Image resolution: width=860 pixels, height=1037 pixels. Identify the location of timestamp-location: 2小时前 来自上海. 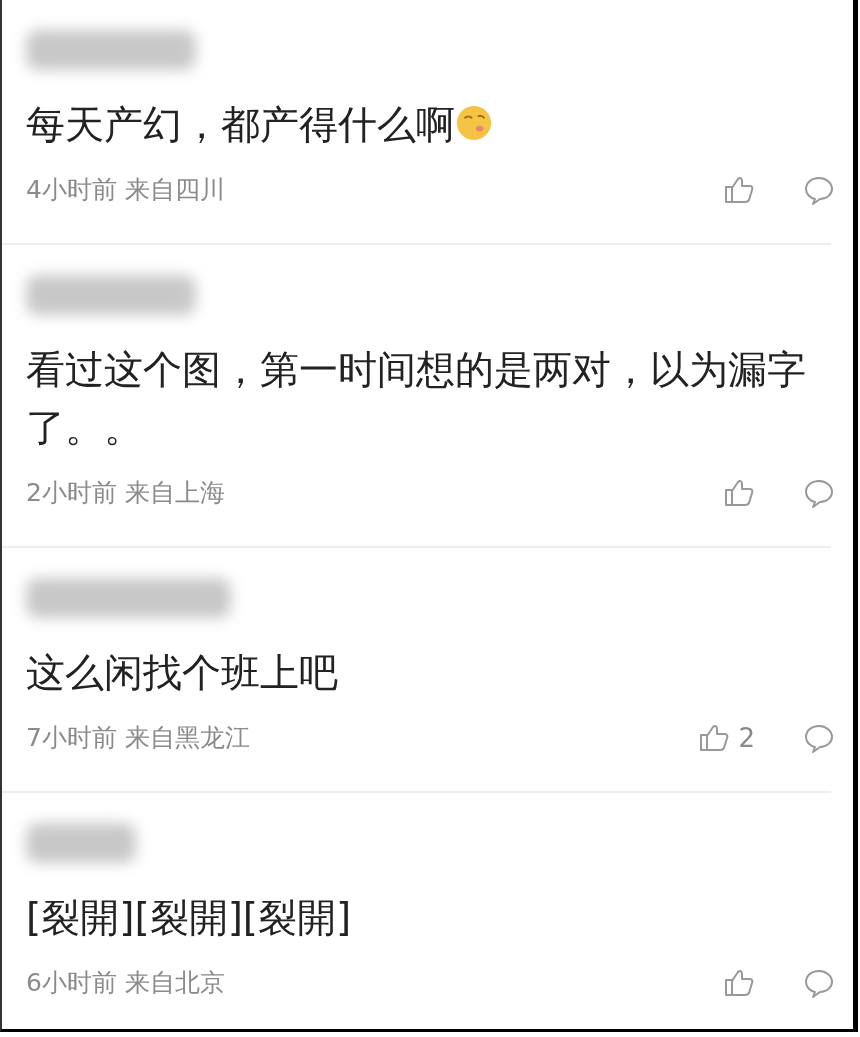
(125, 493).